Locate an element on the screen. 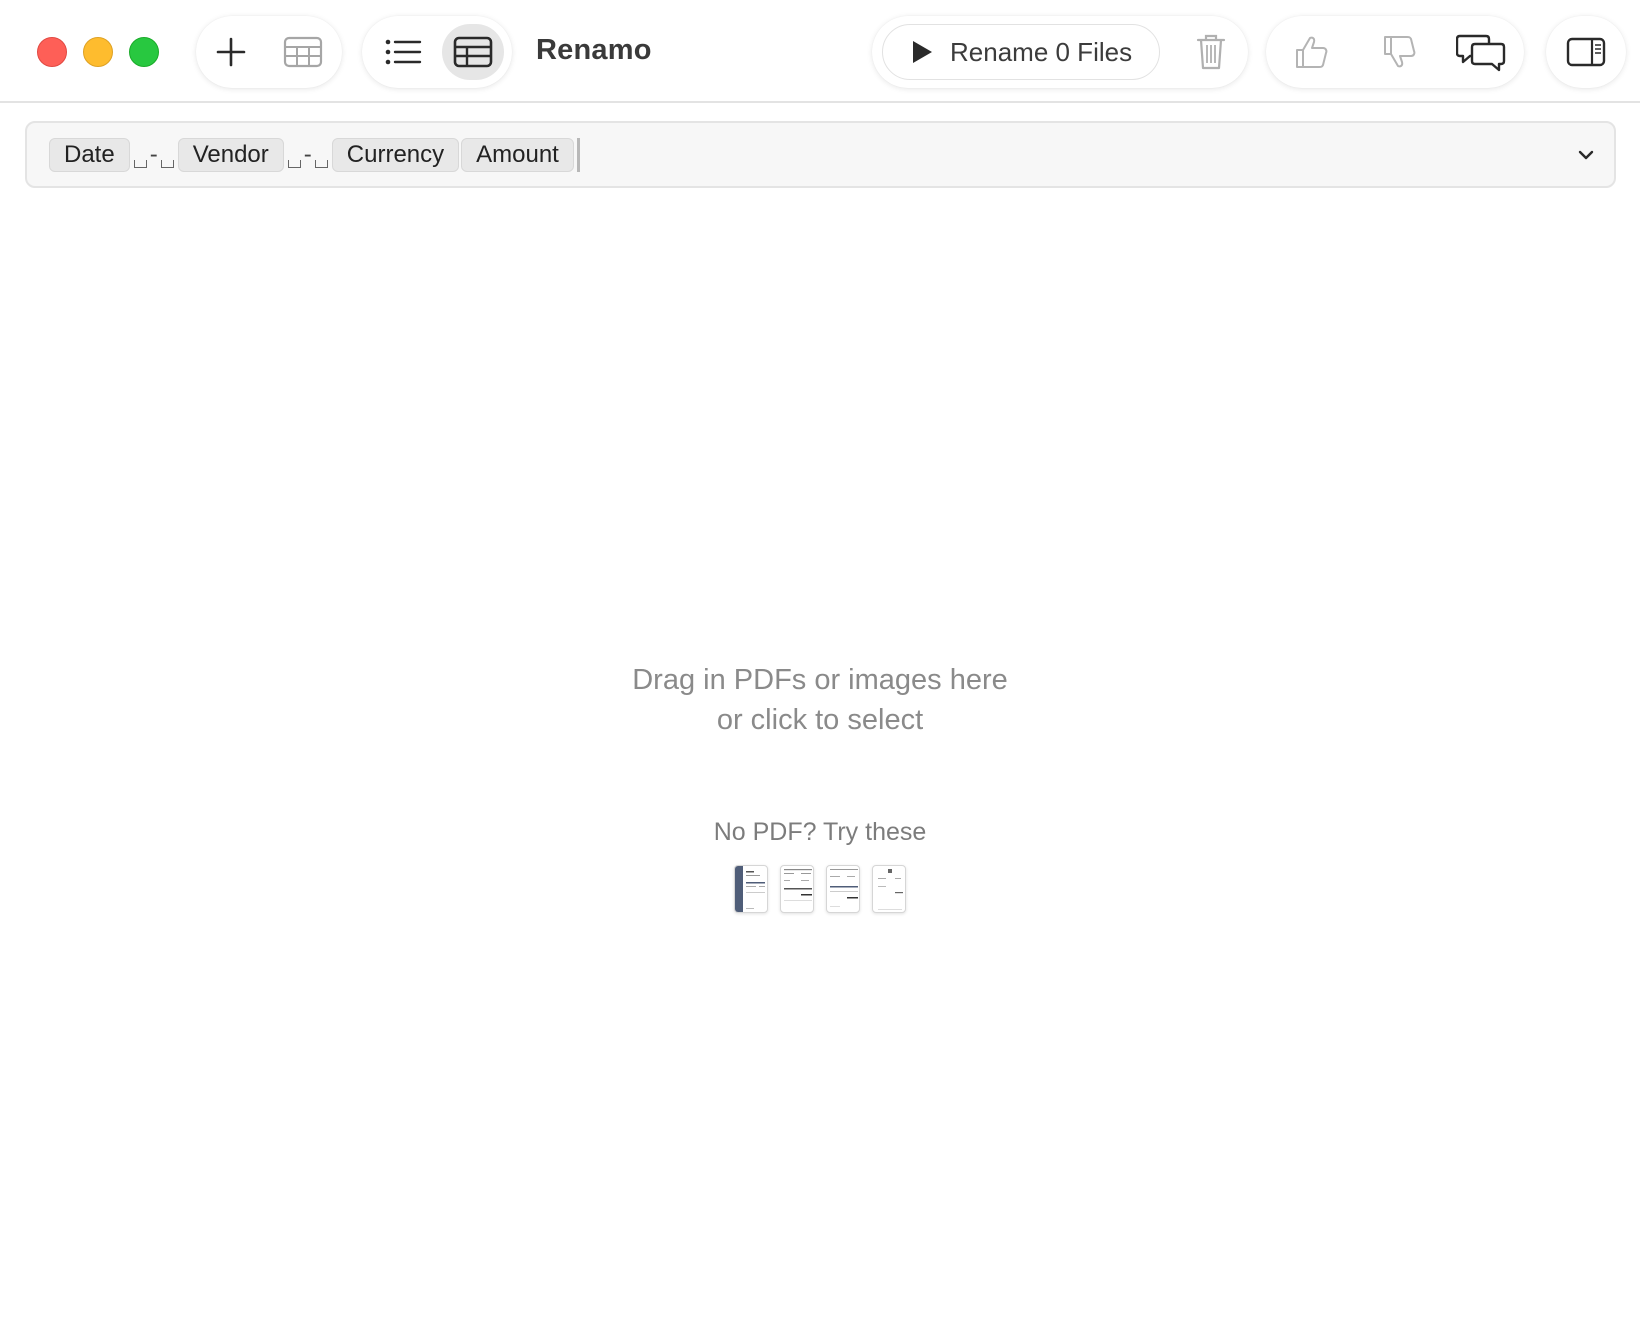  chat-bubbles-icon is located at coordinates (1481, 53).